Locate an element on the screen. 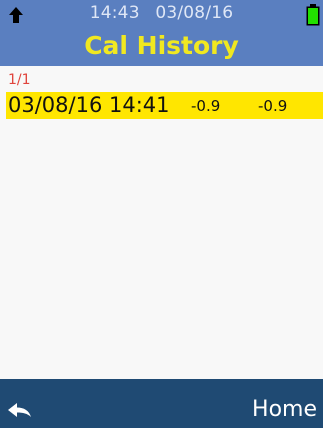  status-clock: 14:43 03/08/16 is located at coordinates (161, 13).